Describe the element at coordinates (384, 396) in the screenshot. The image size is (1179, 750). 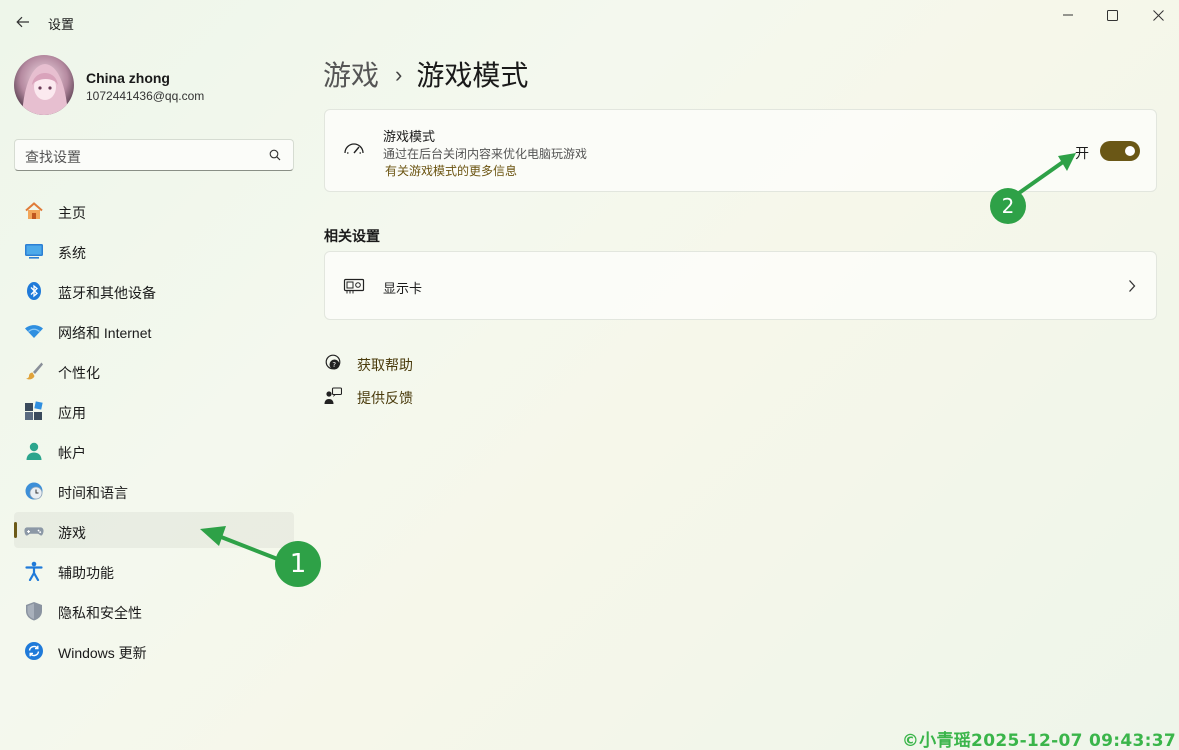
I see `give-feedback-link: 提供反馈` at that location.